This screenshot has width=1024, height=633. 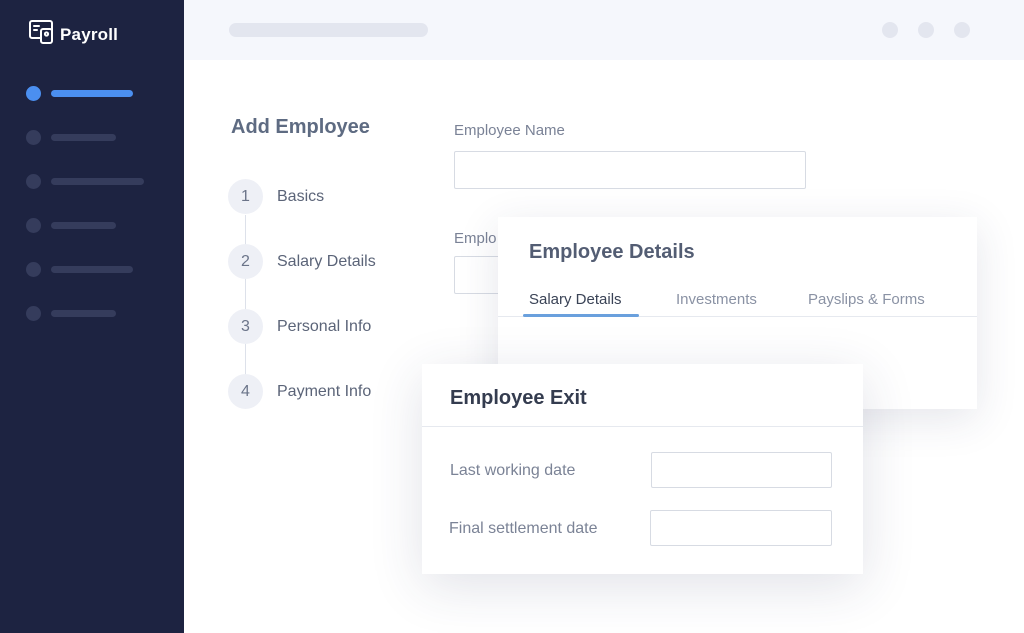 I want to click on step-label: Basics, so click(x=301, y=196).